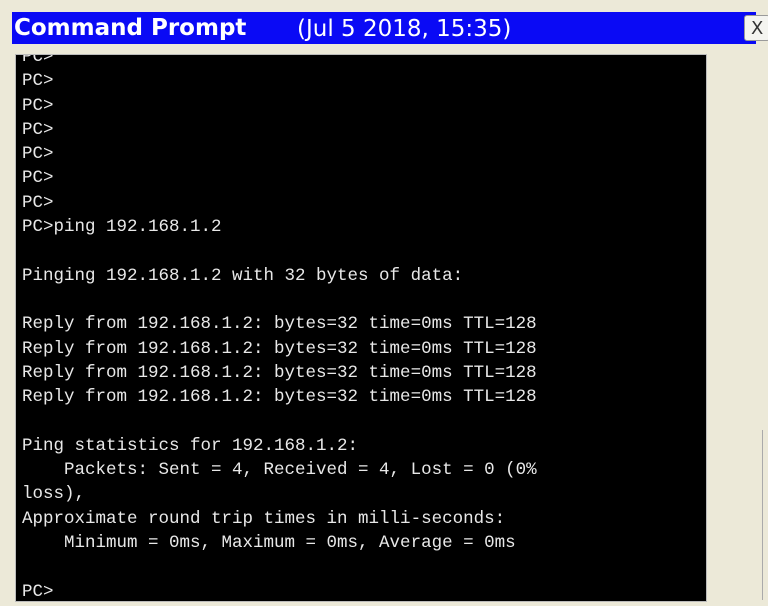  Describe the element at coordinates (404, 29) in the screenshot. I see `timestamp: (Jul 5 2018, 15:35)` at that location.